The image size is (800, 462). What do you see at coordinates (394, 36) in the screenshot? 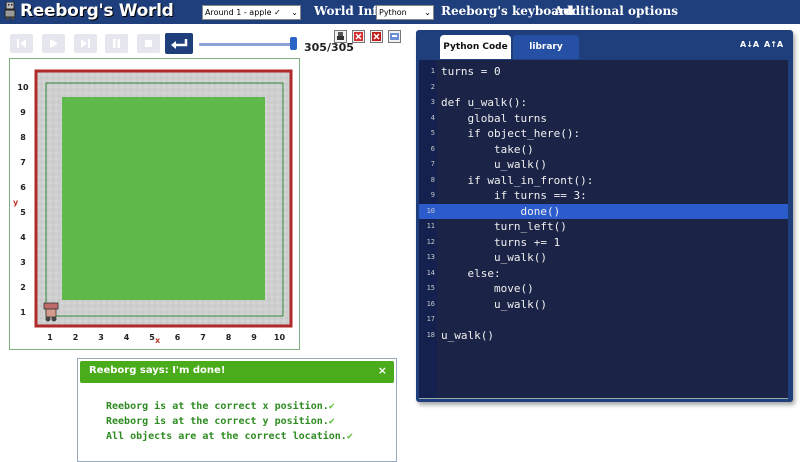
I see `edit-world-button` at bounding box center [394, 36].